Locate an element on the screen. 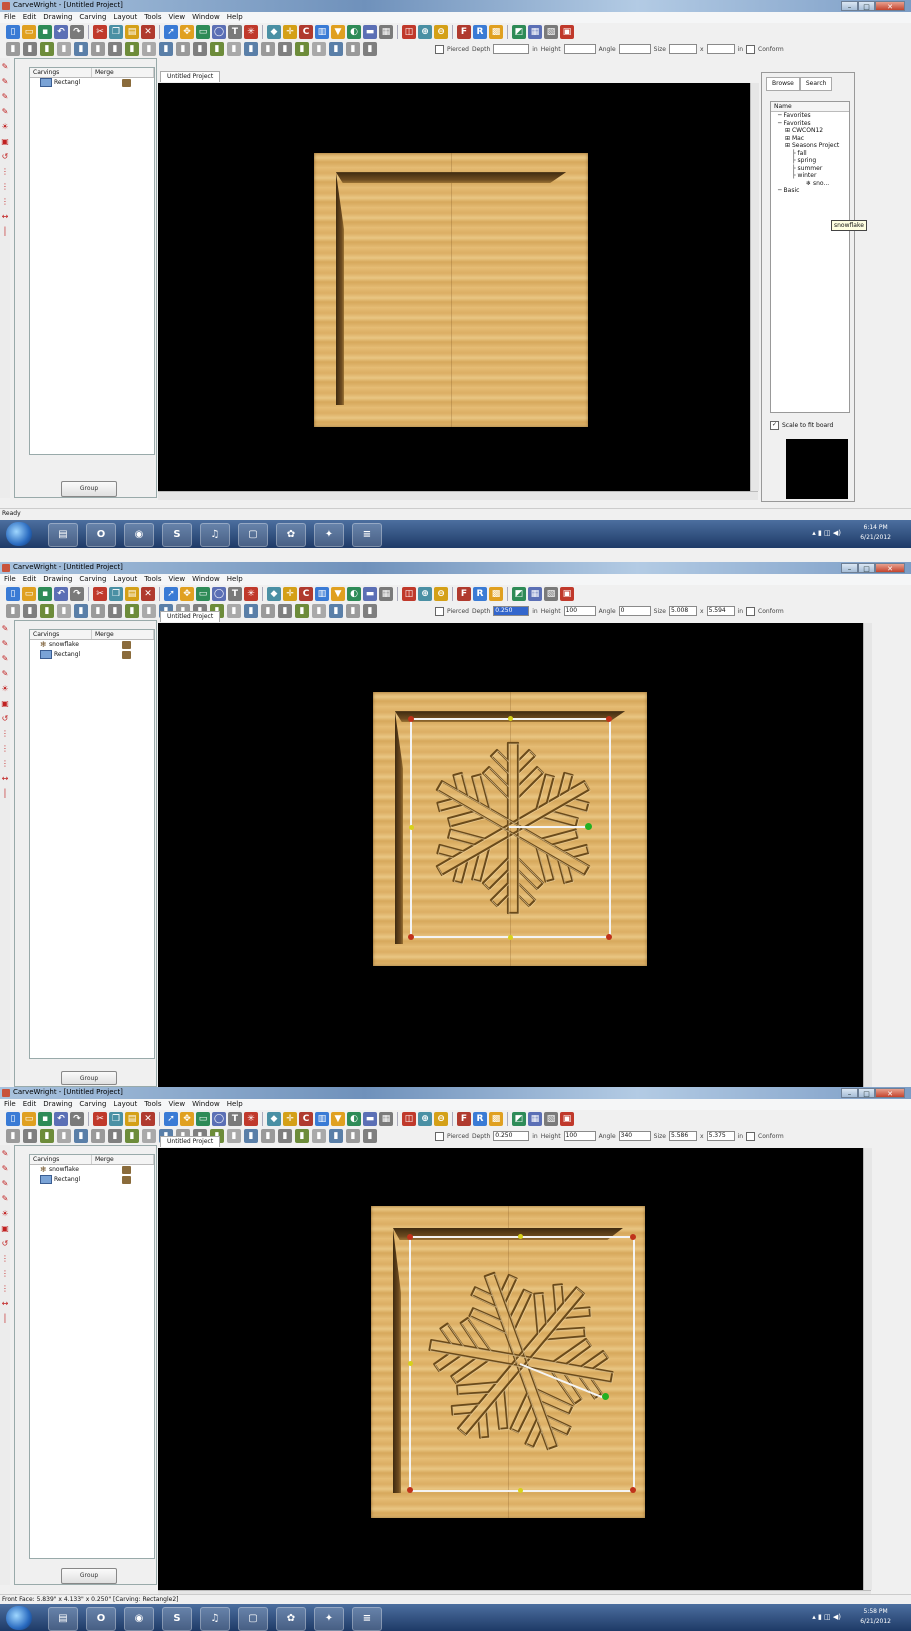  font-icon: F is located at coordinates (464, 1119).